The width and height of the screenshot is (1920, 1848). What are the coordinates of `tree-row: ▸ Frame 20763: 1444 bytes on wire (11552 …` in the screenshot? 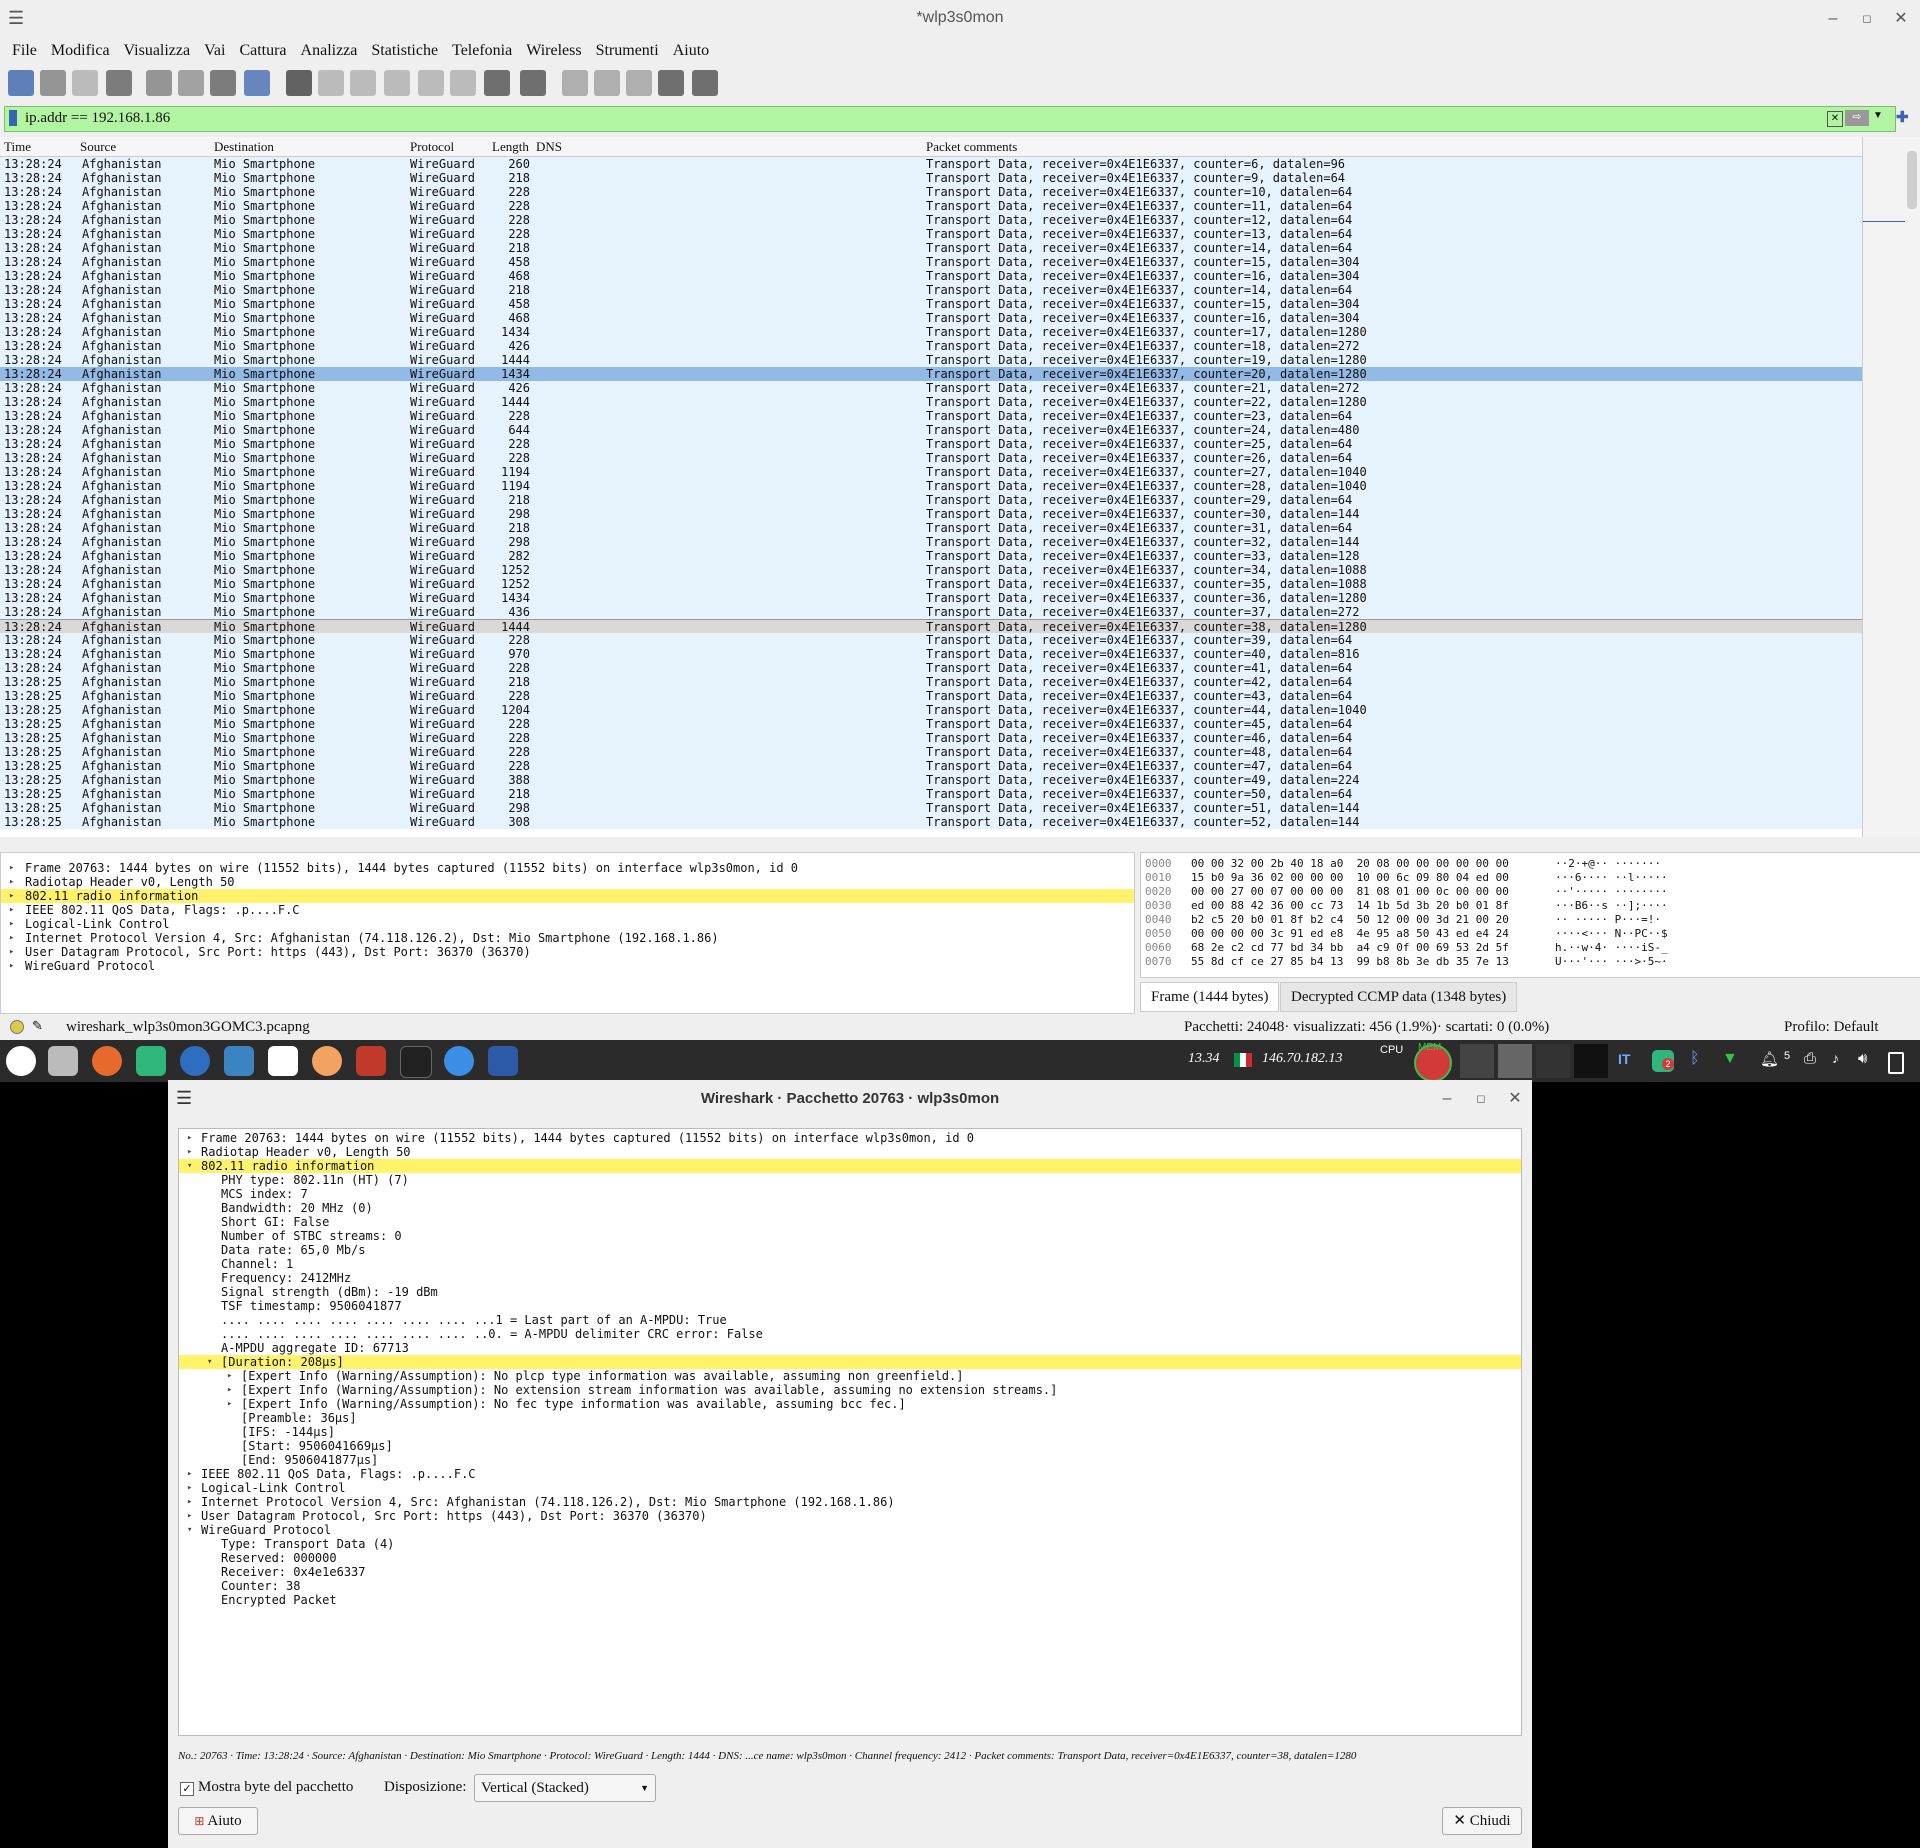 It's located at (850, 1138).